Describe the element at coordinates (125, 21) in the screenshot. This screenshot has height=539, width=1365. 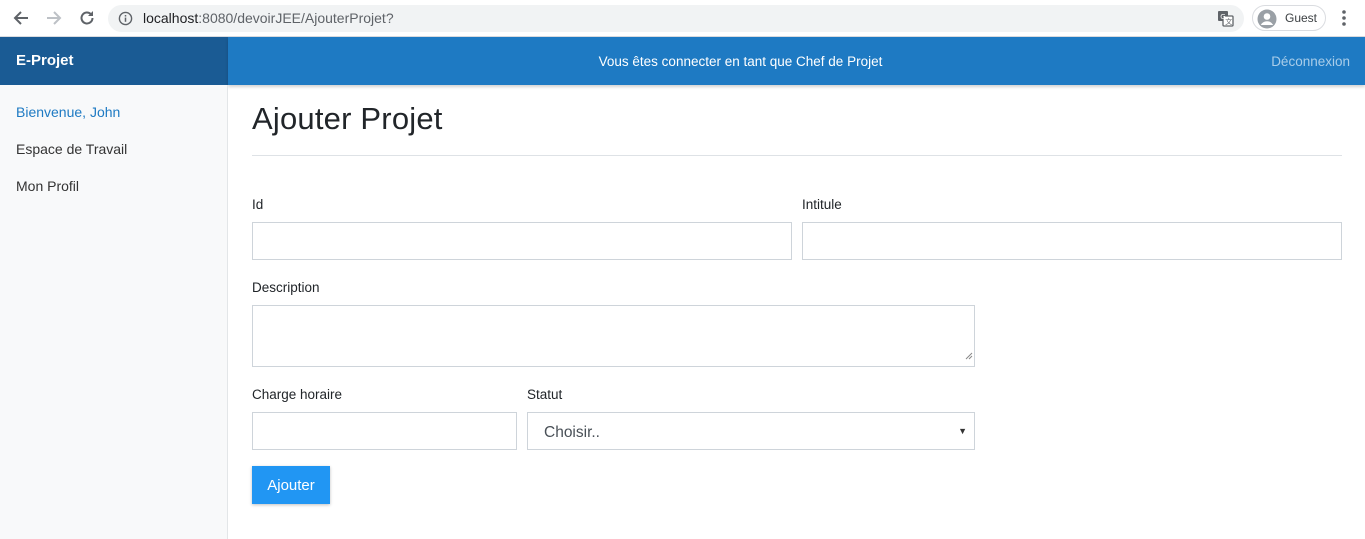
I see `info-icon` at that location.